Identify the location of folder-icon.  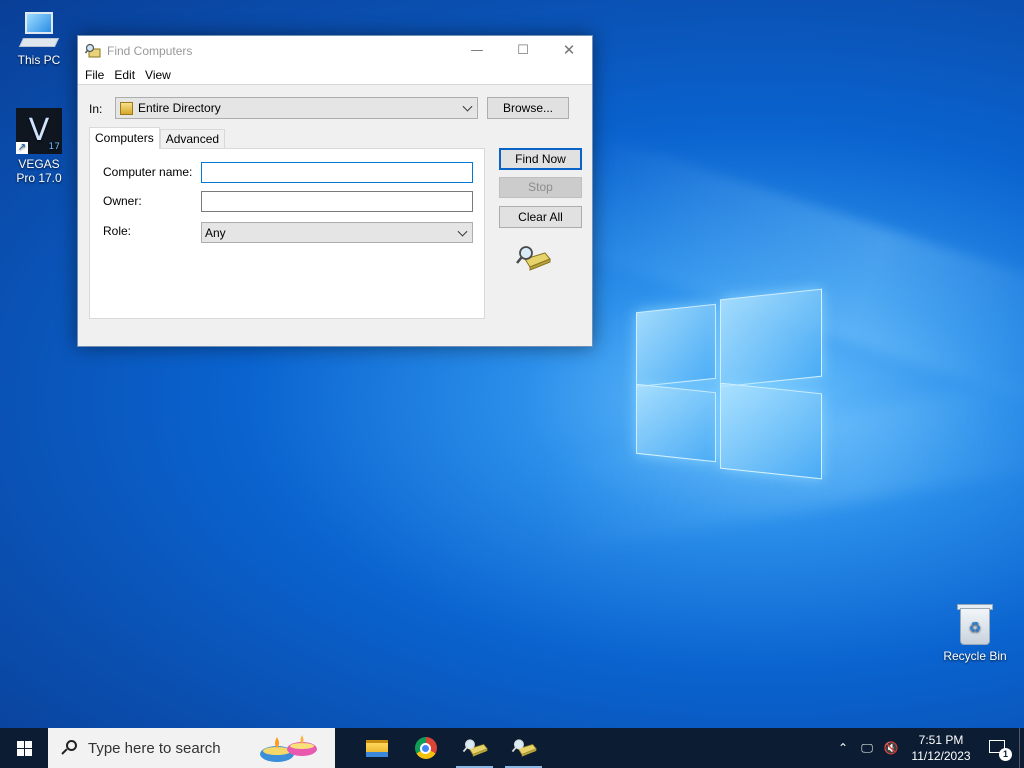
(376, 748).